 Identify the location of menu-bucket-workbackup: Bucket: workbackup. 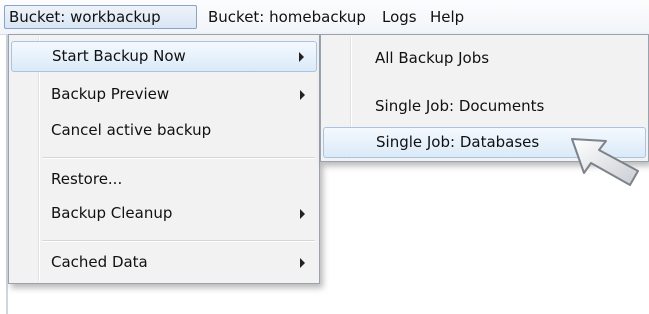
(100, 17).